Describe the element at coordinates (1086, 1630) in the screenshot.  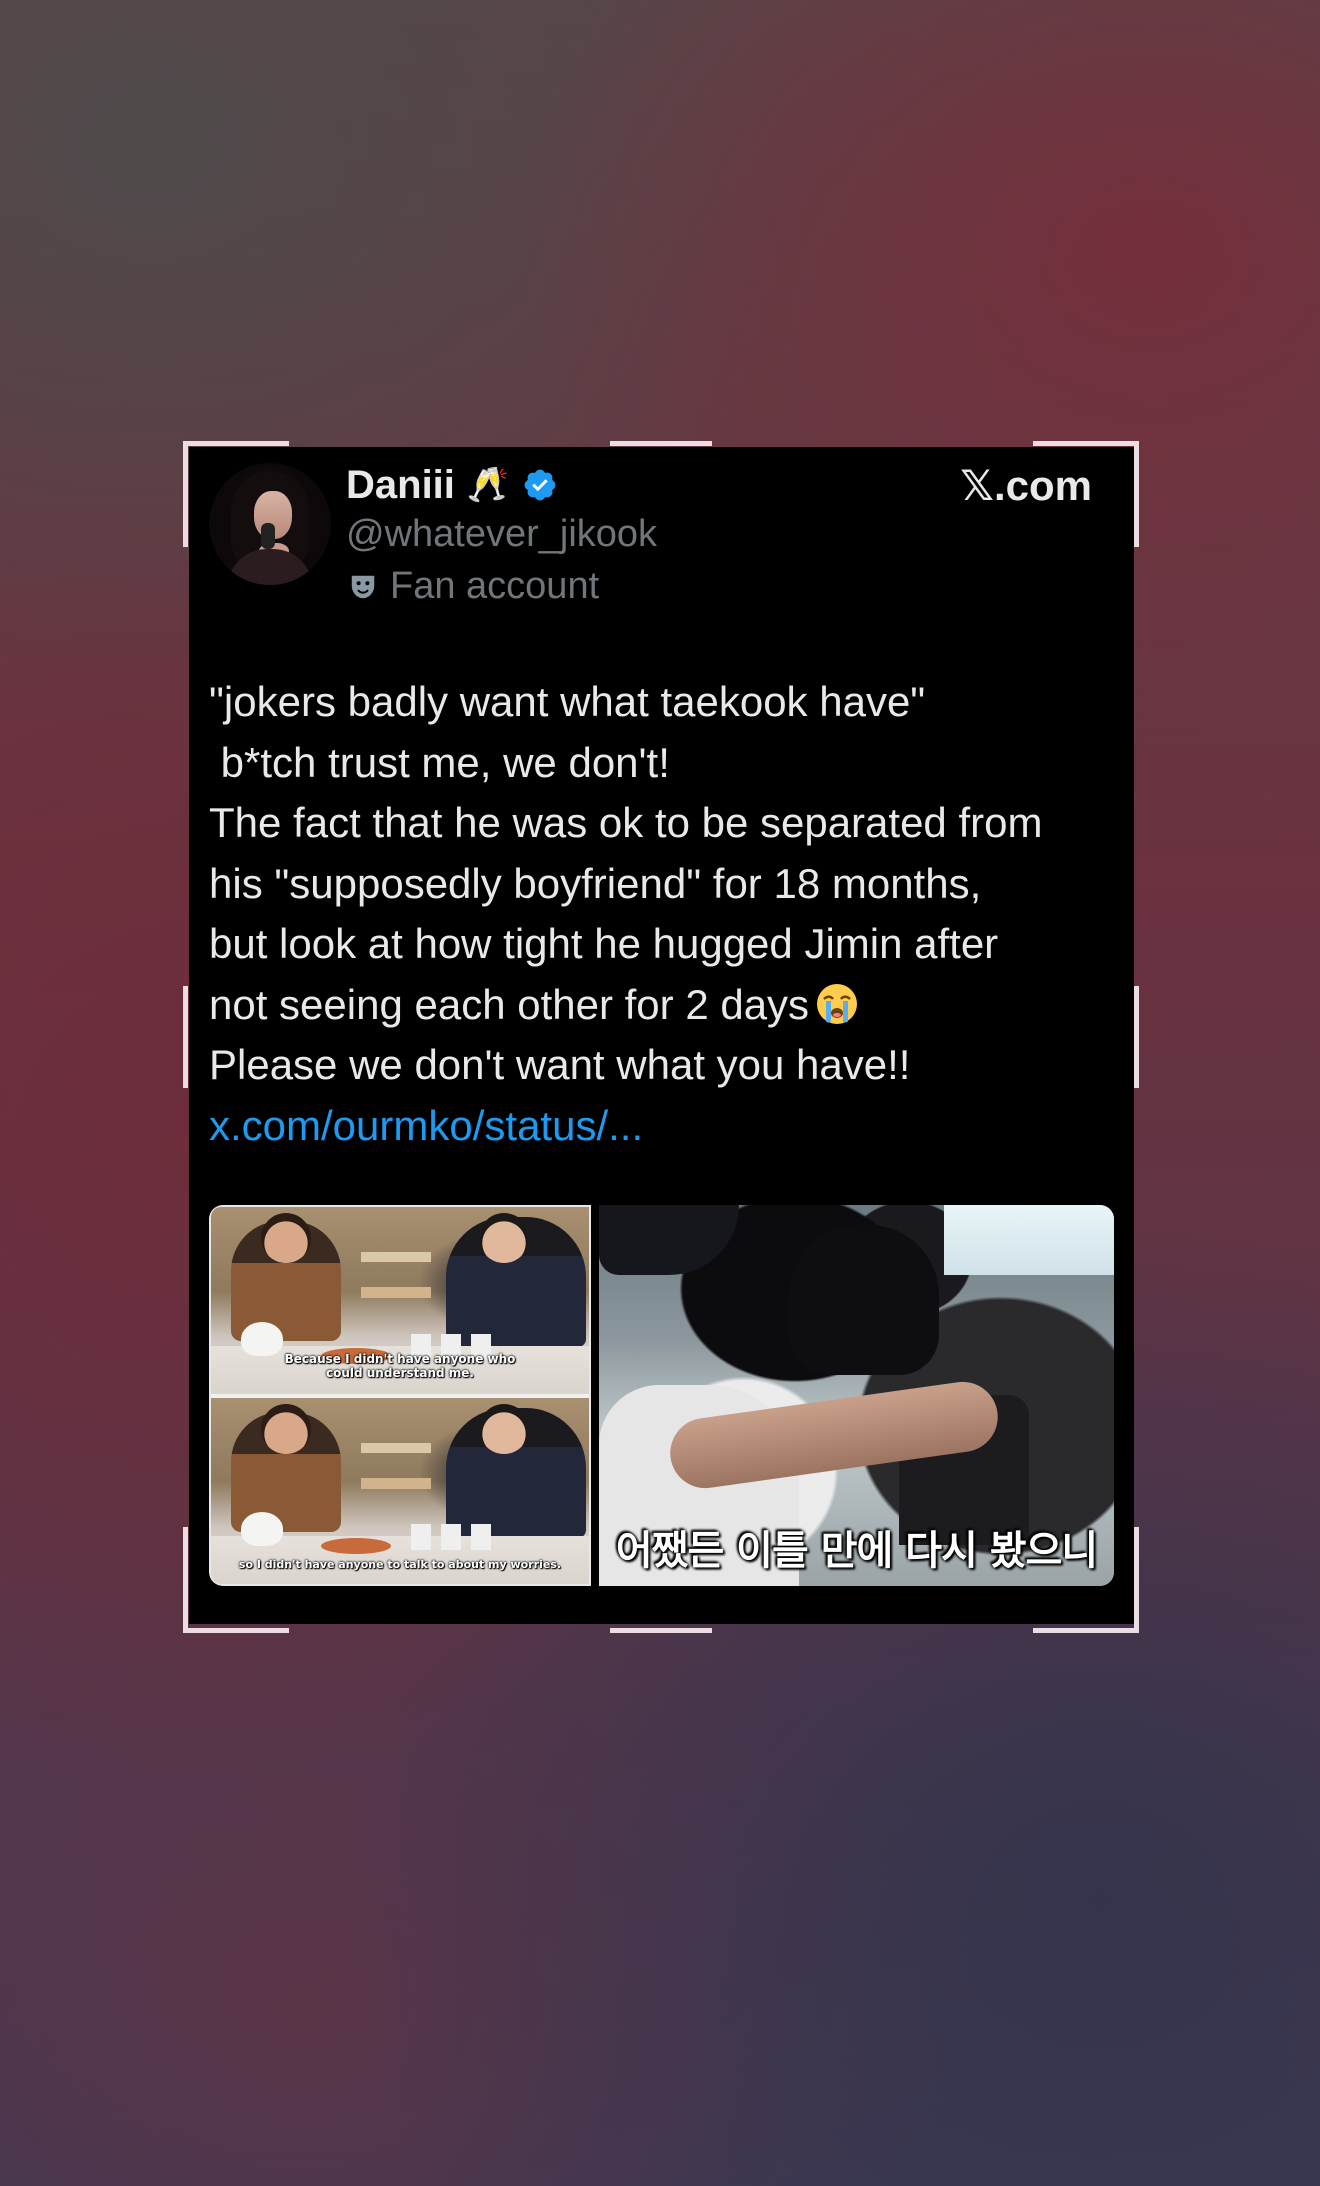
I see `crop-corner-bottom-right-h` at that location.